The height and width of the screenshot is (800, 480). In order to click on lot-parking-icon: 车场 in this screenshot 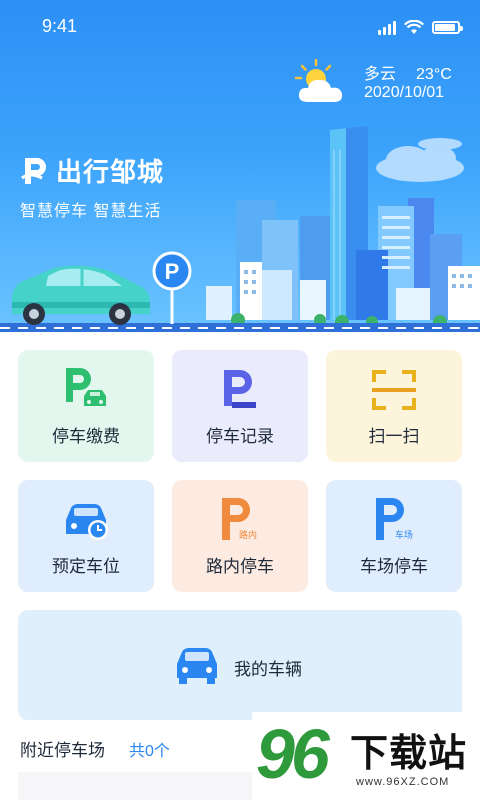, I will do `click(394, 519)`.